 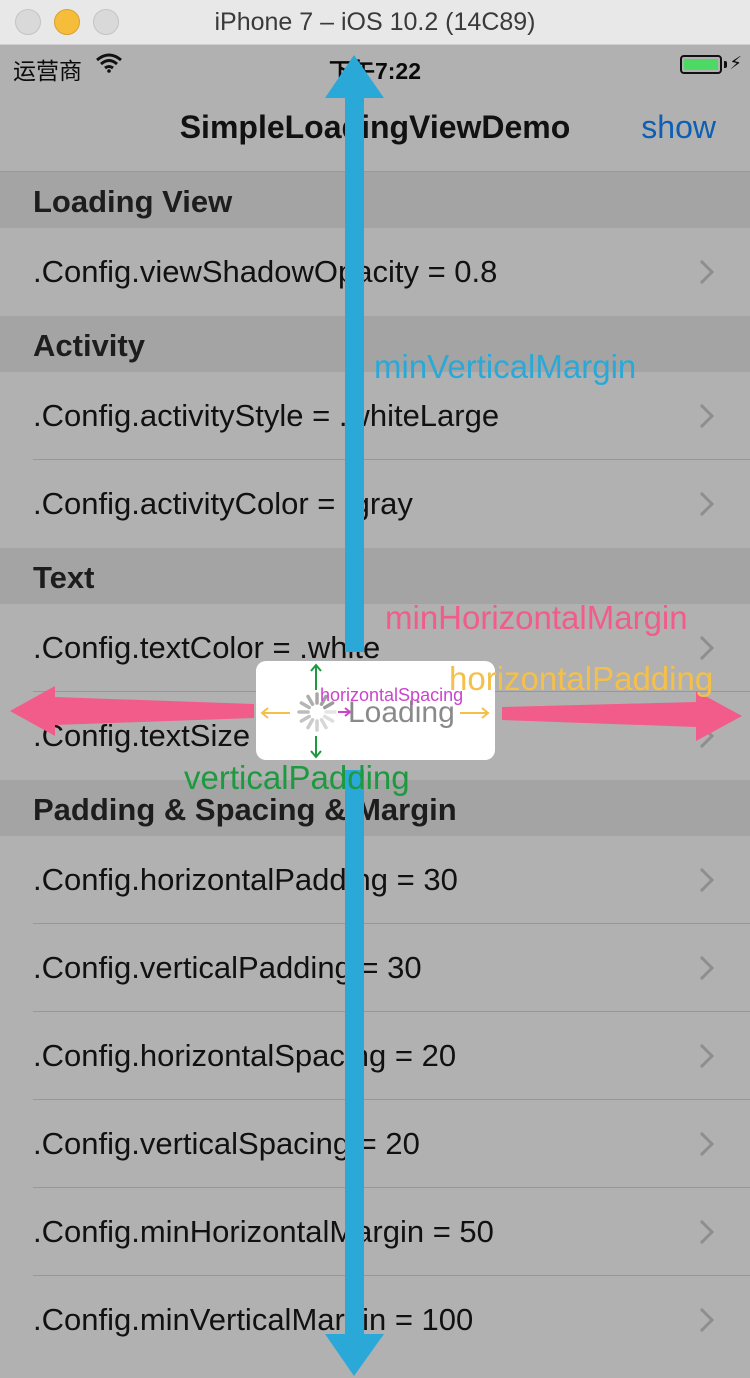 I want to click on table-row: .Config.horizontalPadding = 30, so click(x=375, y=880).